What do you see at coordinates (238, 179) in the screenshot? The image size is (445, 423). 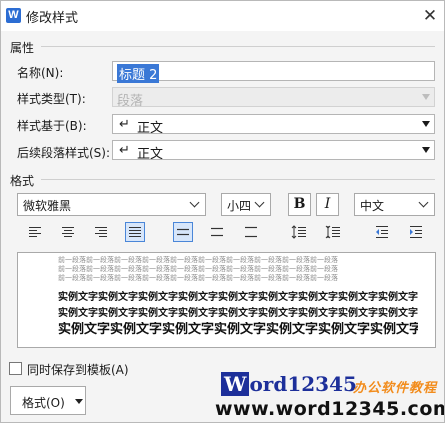 I see `format-divider` at bounding box center [238, 179].